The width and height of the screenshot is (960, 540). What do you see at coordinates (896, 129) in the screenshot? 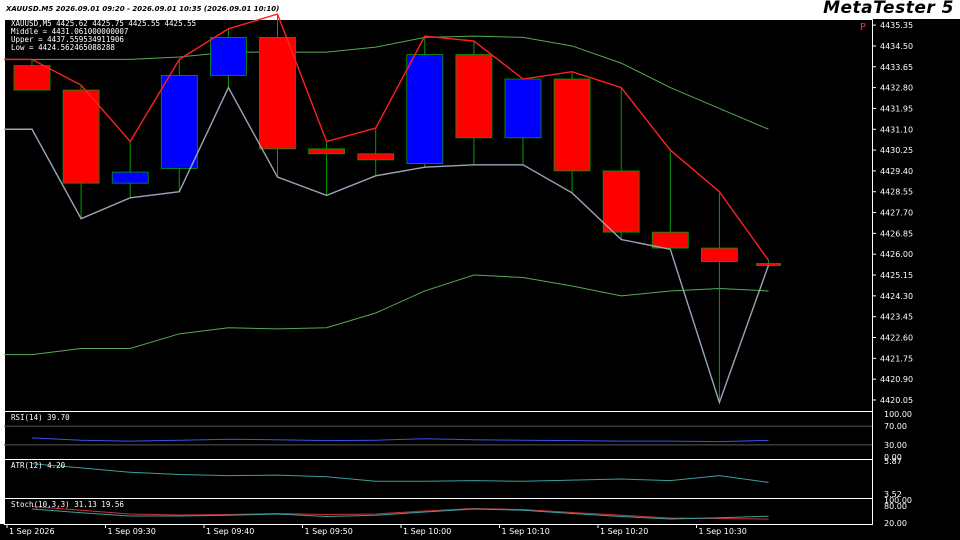
I see `price-tick-label: 4431.10` at bounding box center [896, 129].